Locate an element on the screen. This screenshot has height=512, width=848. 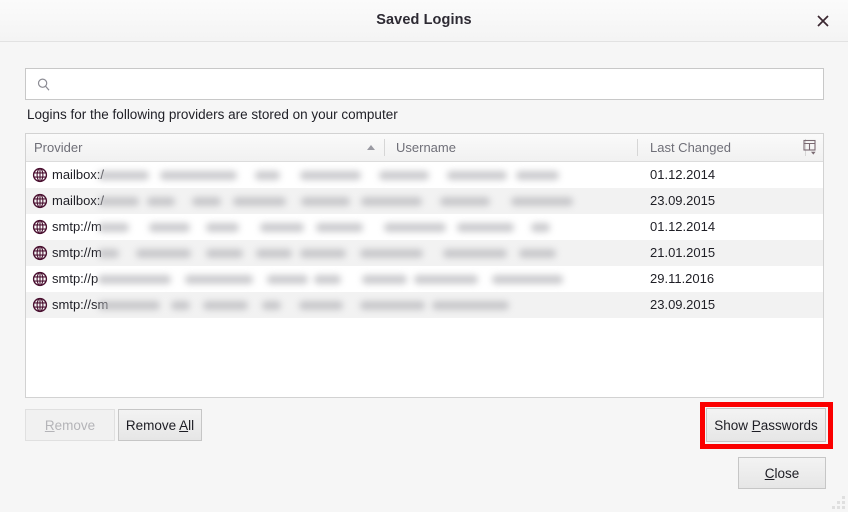
cell-last-changed: 29.11.2016 is located at coordinates (682, 278).